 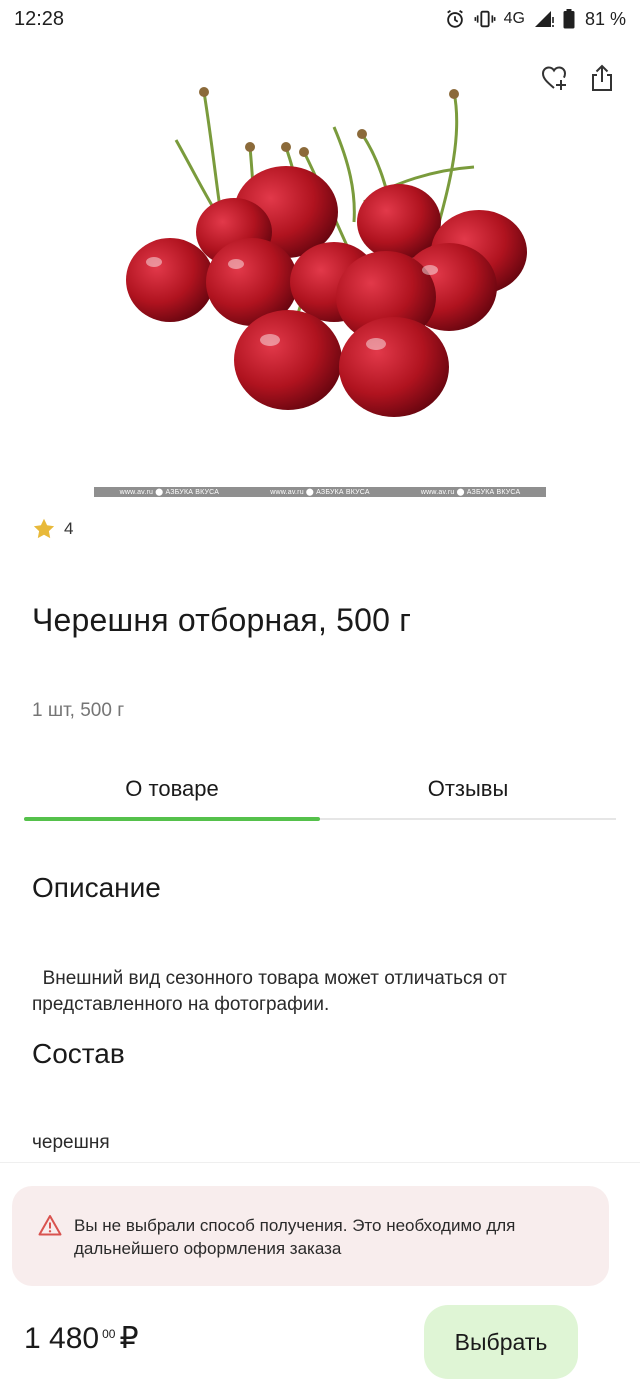 I want to click on status-icons: 4G 81 %, so click(x=535, y=19).